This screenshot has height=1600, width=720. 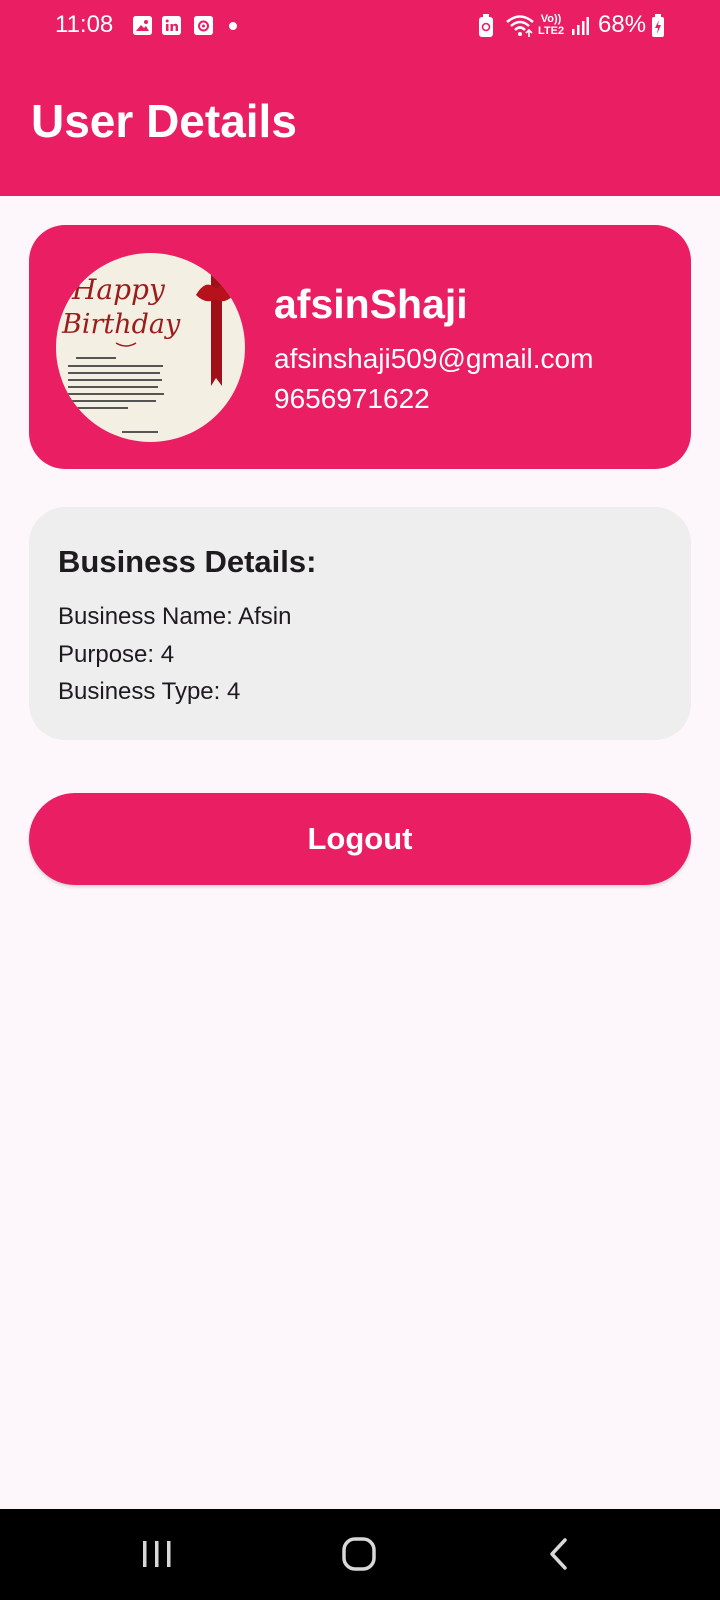 I want to click on business-type: Business Type: 4, so click(x=149, y=691).